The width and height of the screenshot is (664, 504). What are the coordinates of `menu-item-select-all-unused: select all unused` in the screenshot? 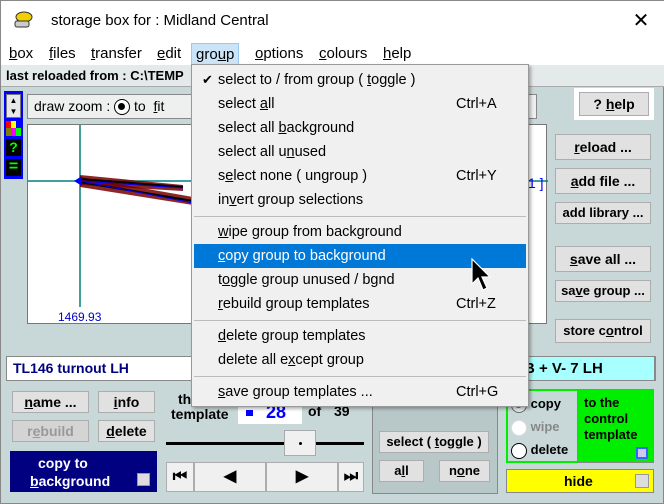 It's located at (360, 152).